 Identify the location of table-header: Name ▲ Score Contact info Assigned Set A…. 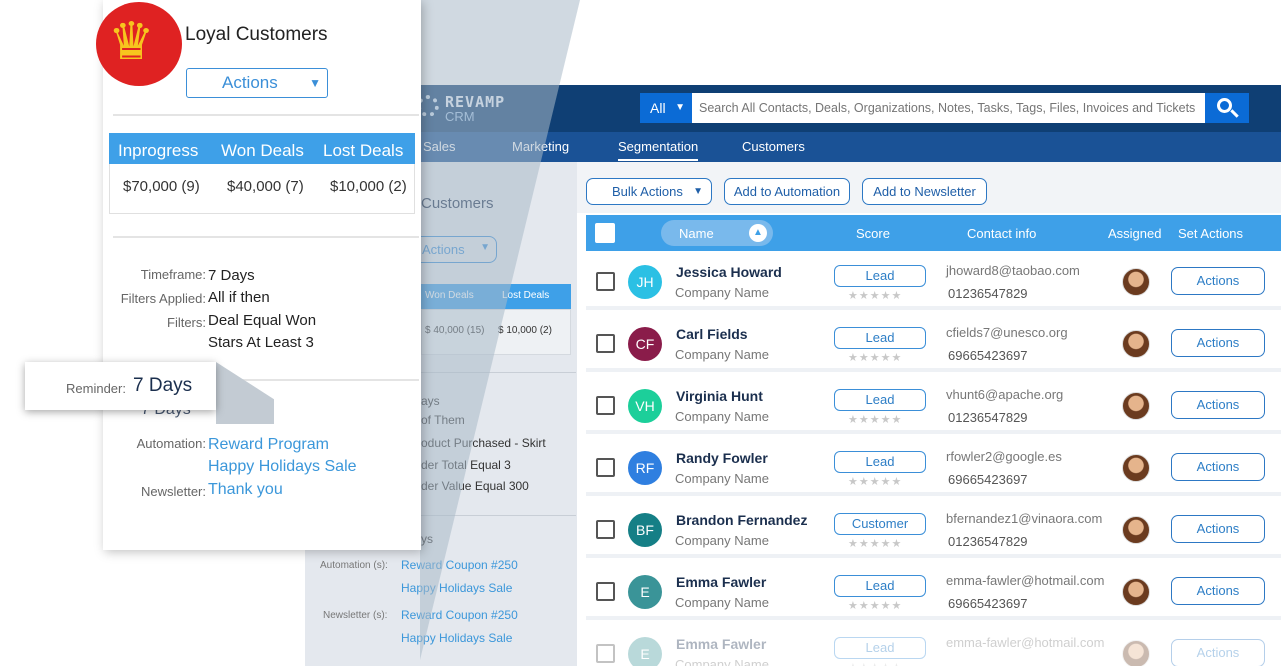
(933, 233).